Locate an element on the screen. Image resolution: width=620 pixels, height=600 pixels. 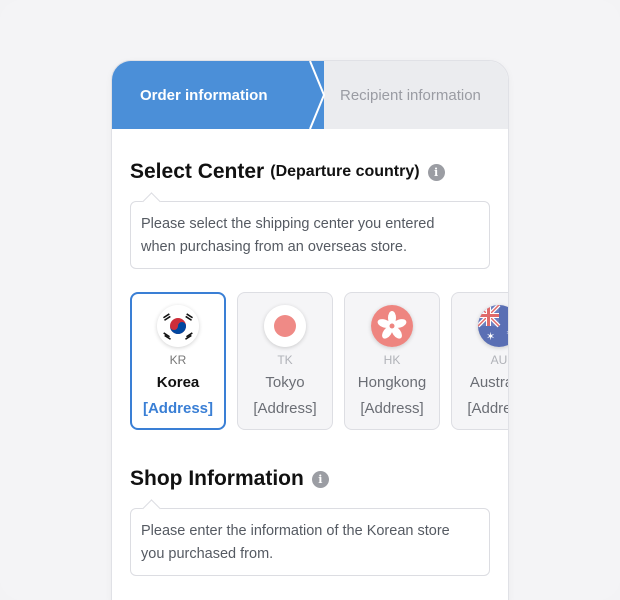
step-recipient-information: Recipient information is located at coordinates (410, 95).